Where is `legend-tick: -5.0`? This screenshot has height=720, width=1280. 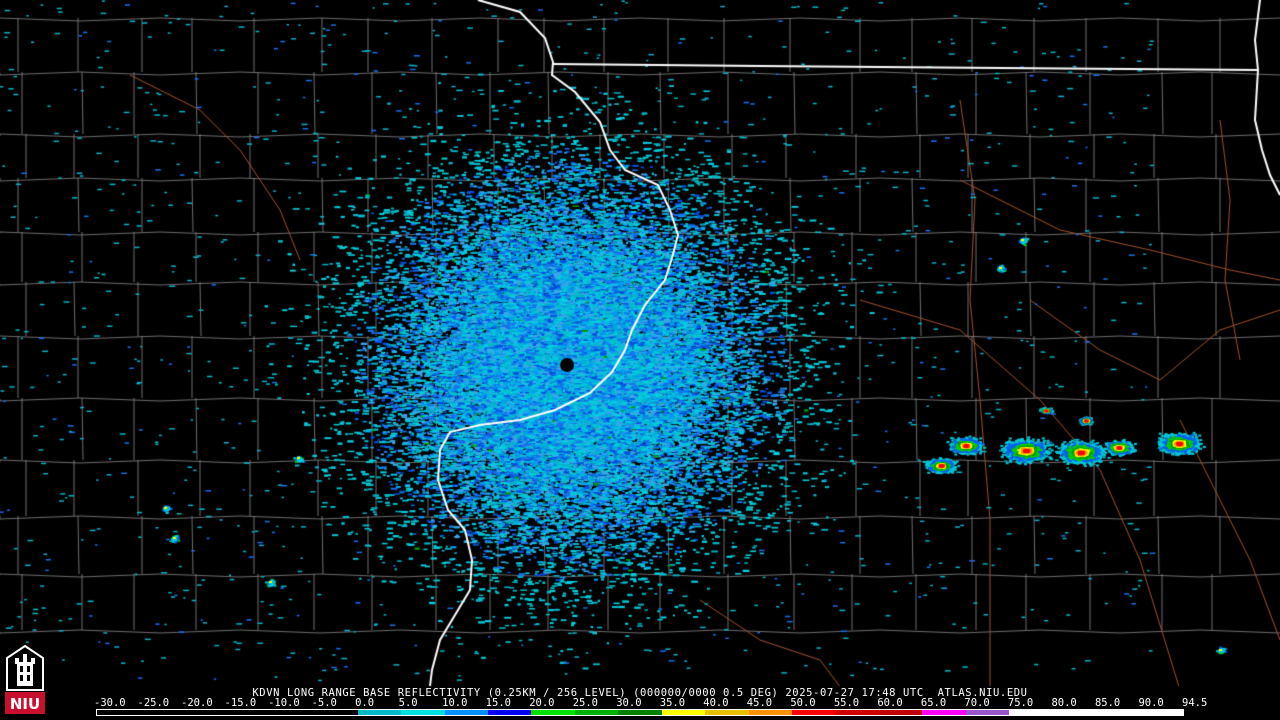 legend-tick: -5.0 is located at coordinates (324, 703).